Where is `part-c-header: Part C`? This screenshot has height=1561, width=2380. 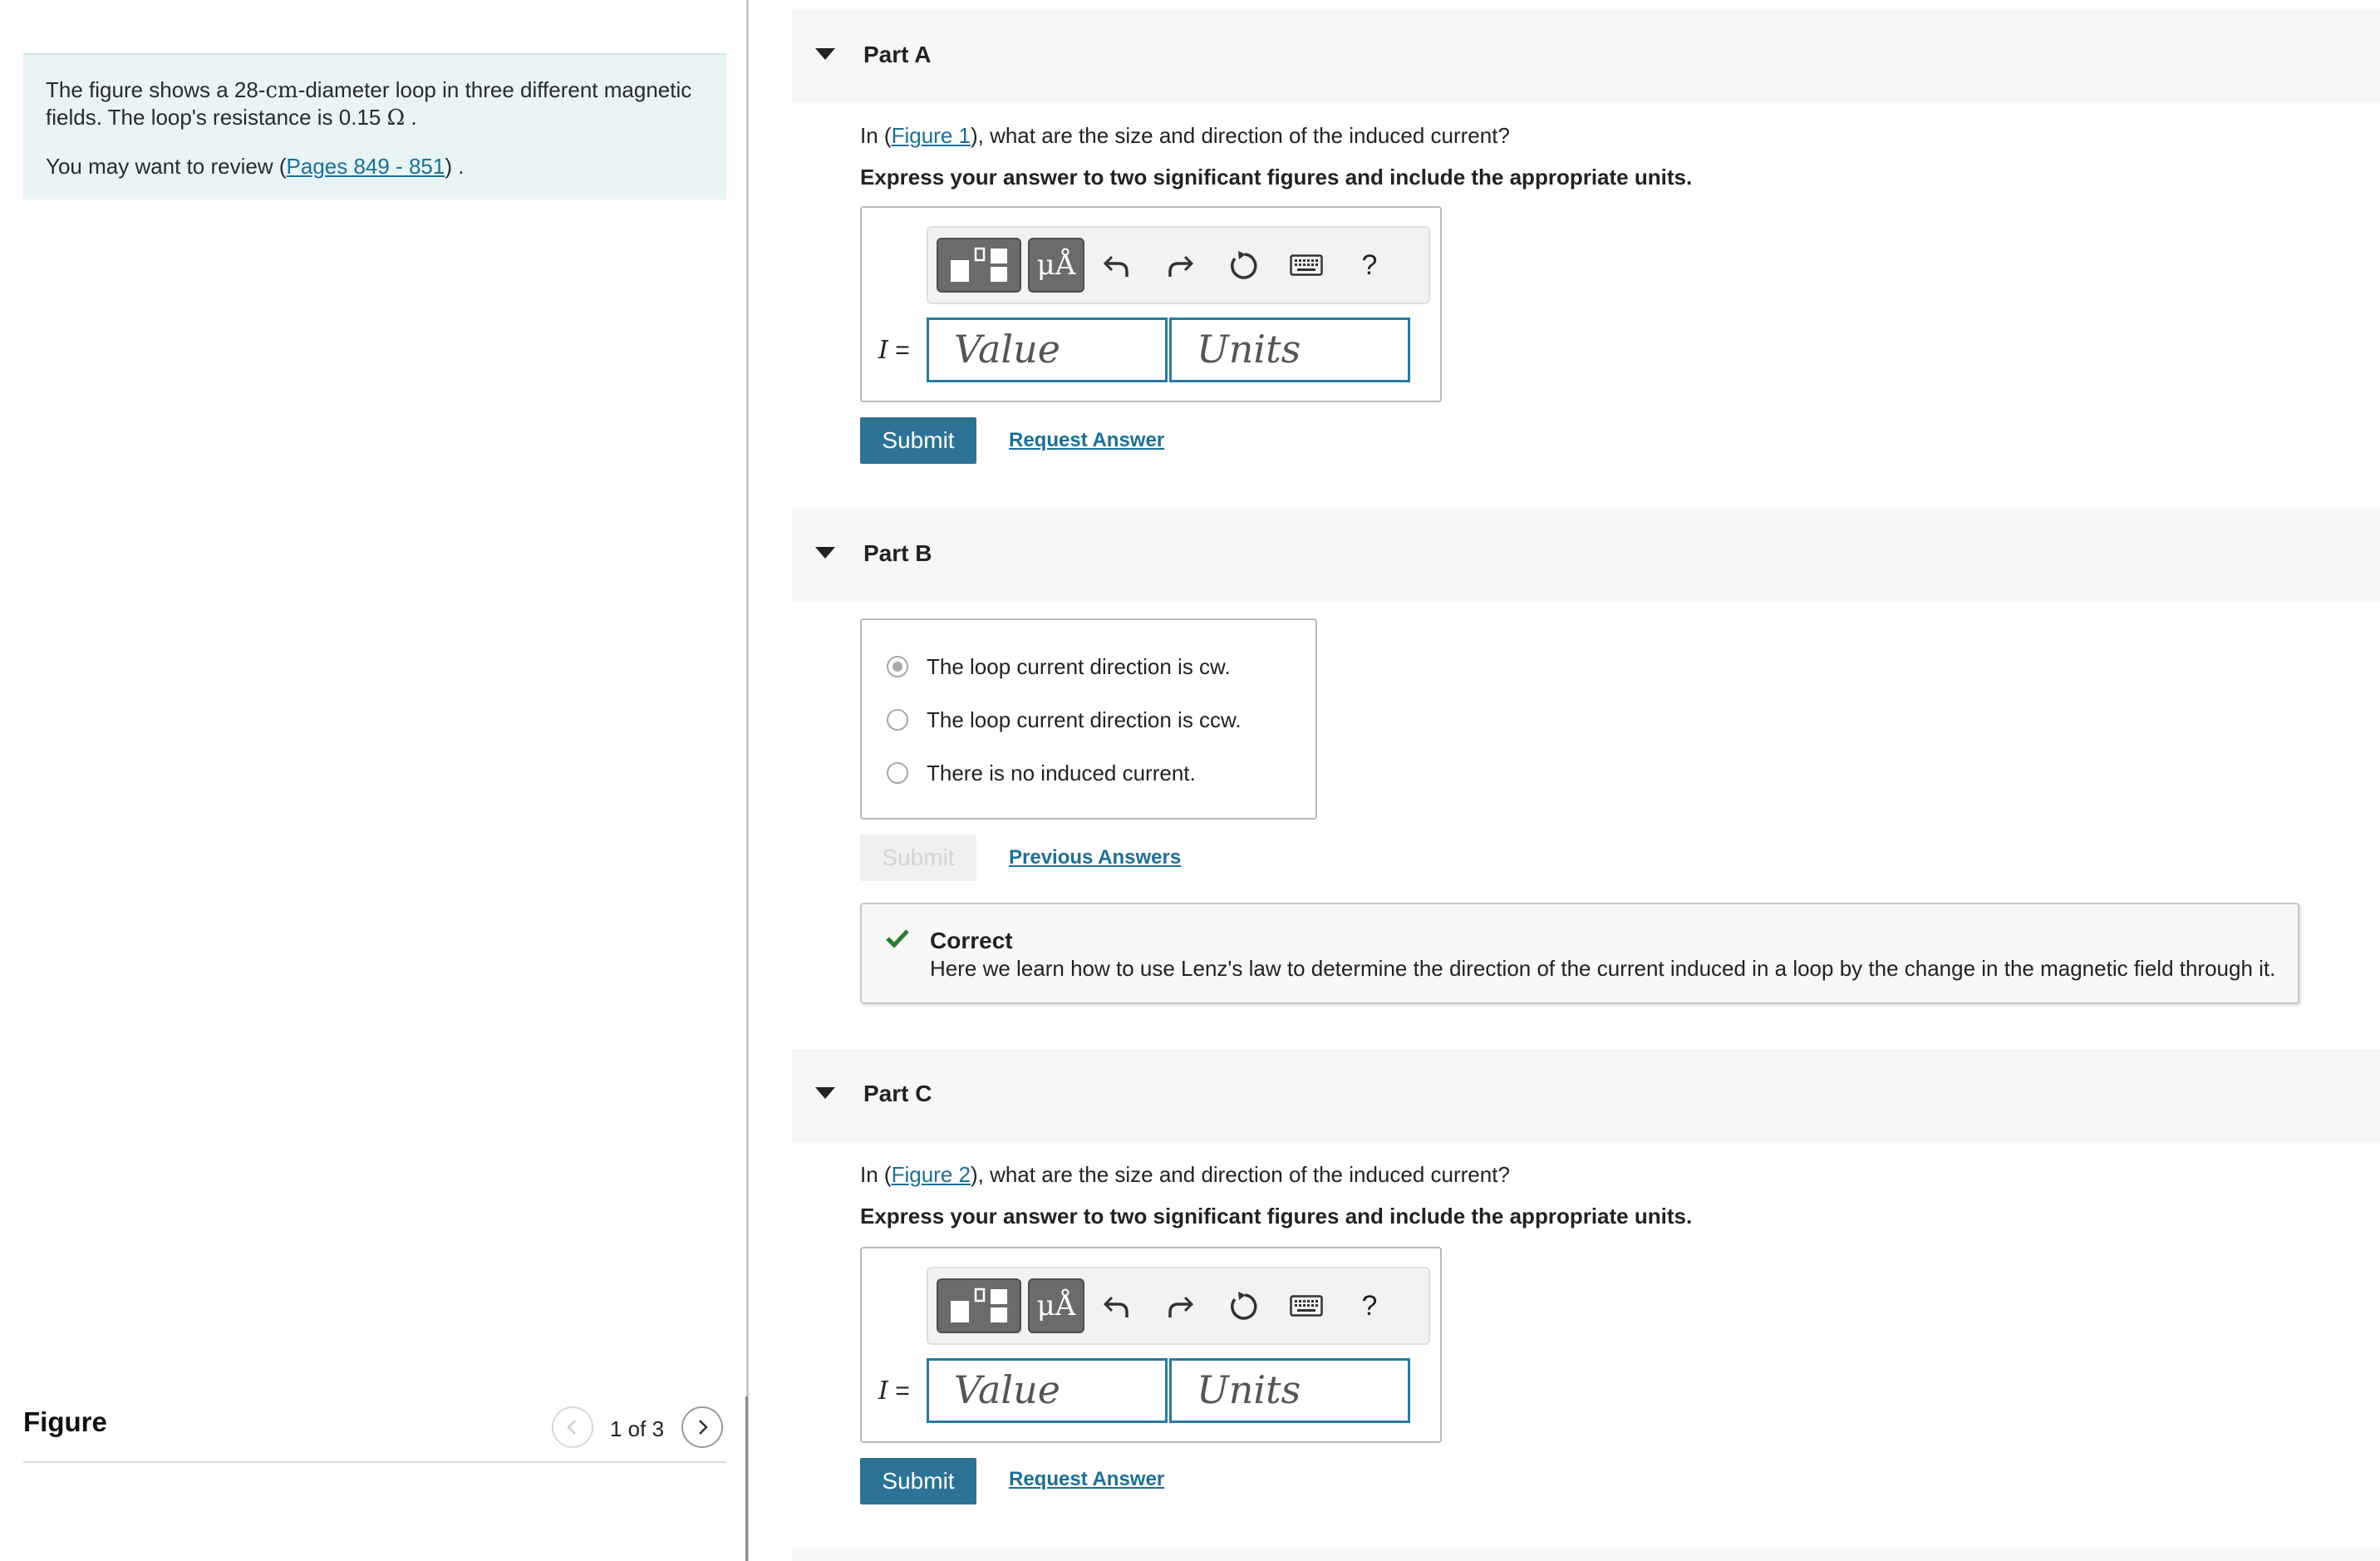 part-c-header: Part C is located at coordinates (1586, 1095).